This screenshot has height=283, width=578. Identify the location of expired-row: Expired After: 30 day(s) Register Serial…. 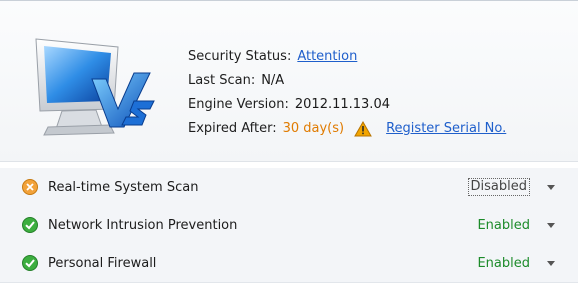
(347, 129).